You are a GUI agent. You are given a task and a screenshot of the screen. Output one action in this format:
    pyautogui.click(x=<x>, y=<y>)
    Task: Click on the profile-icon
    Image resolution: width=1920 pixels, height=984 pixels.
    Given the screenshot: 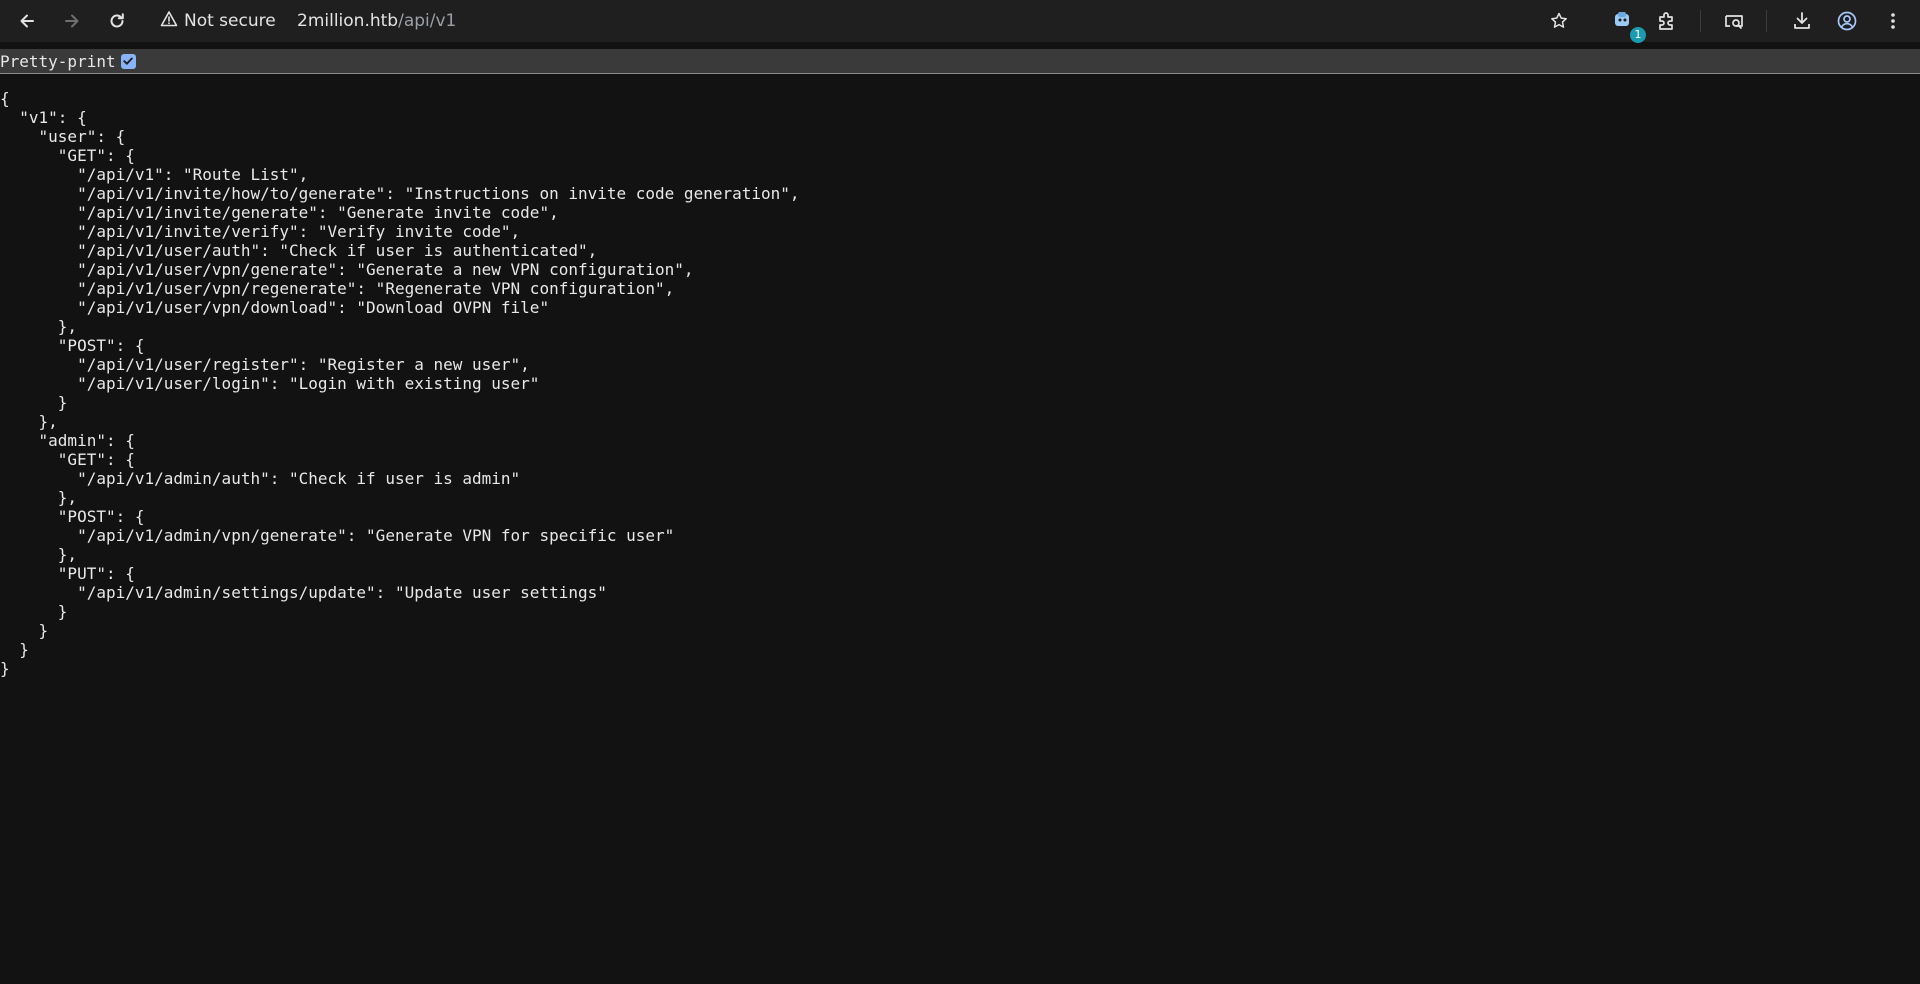 What is the action you would take?
    pyautogui.click(x=1847, y=21)
    